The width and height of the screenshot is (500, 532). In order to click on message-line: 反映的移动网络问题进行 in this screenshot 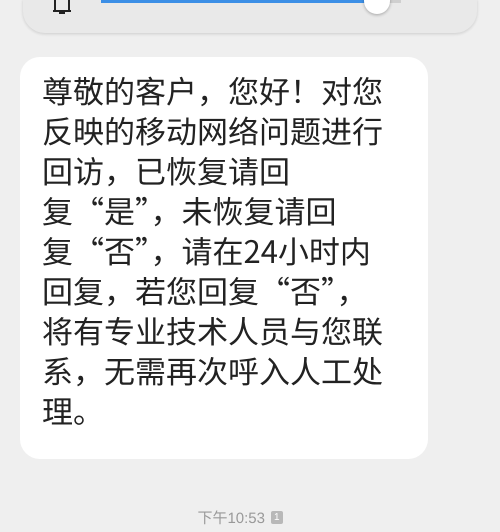, I will do `click(212, 130)`.